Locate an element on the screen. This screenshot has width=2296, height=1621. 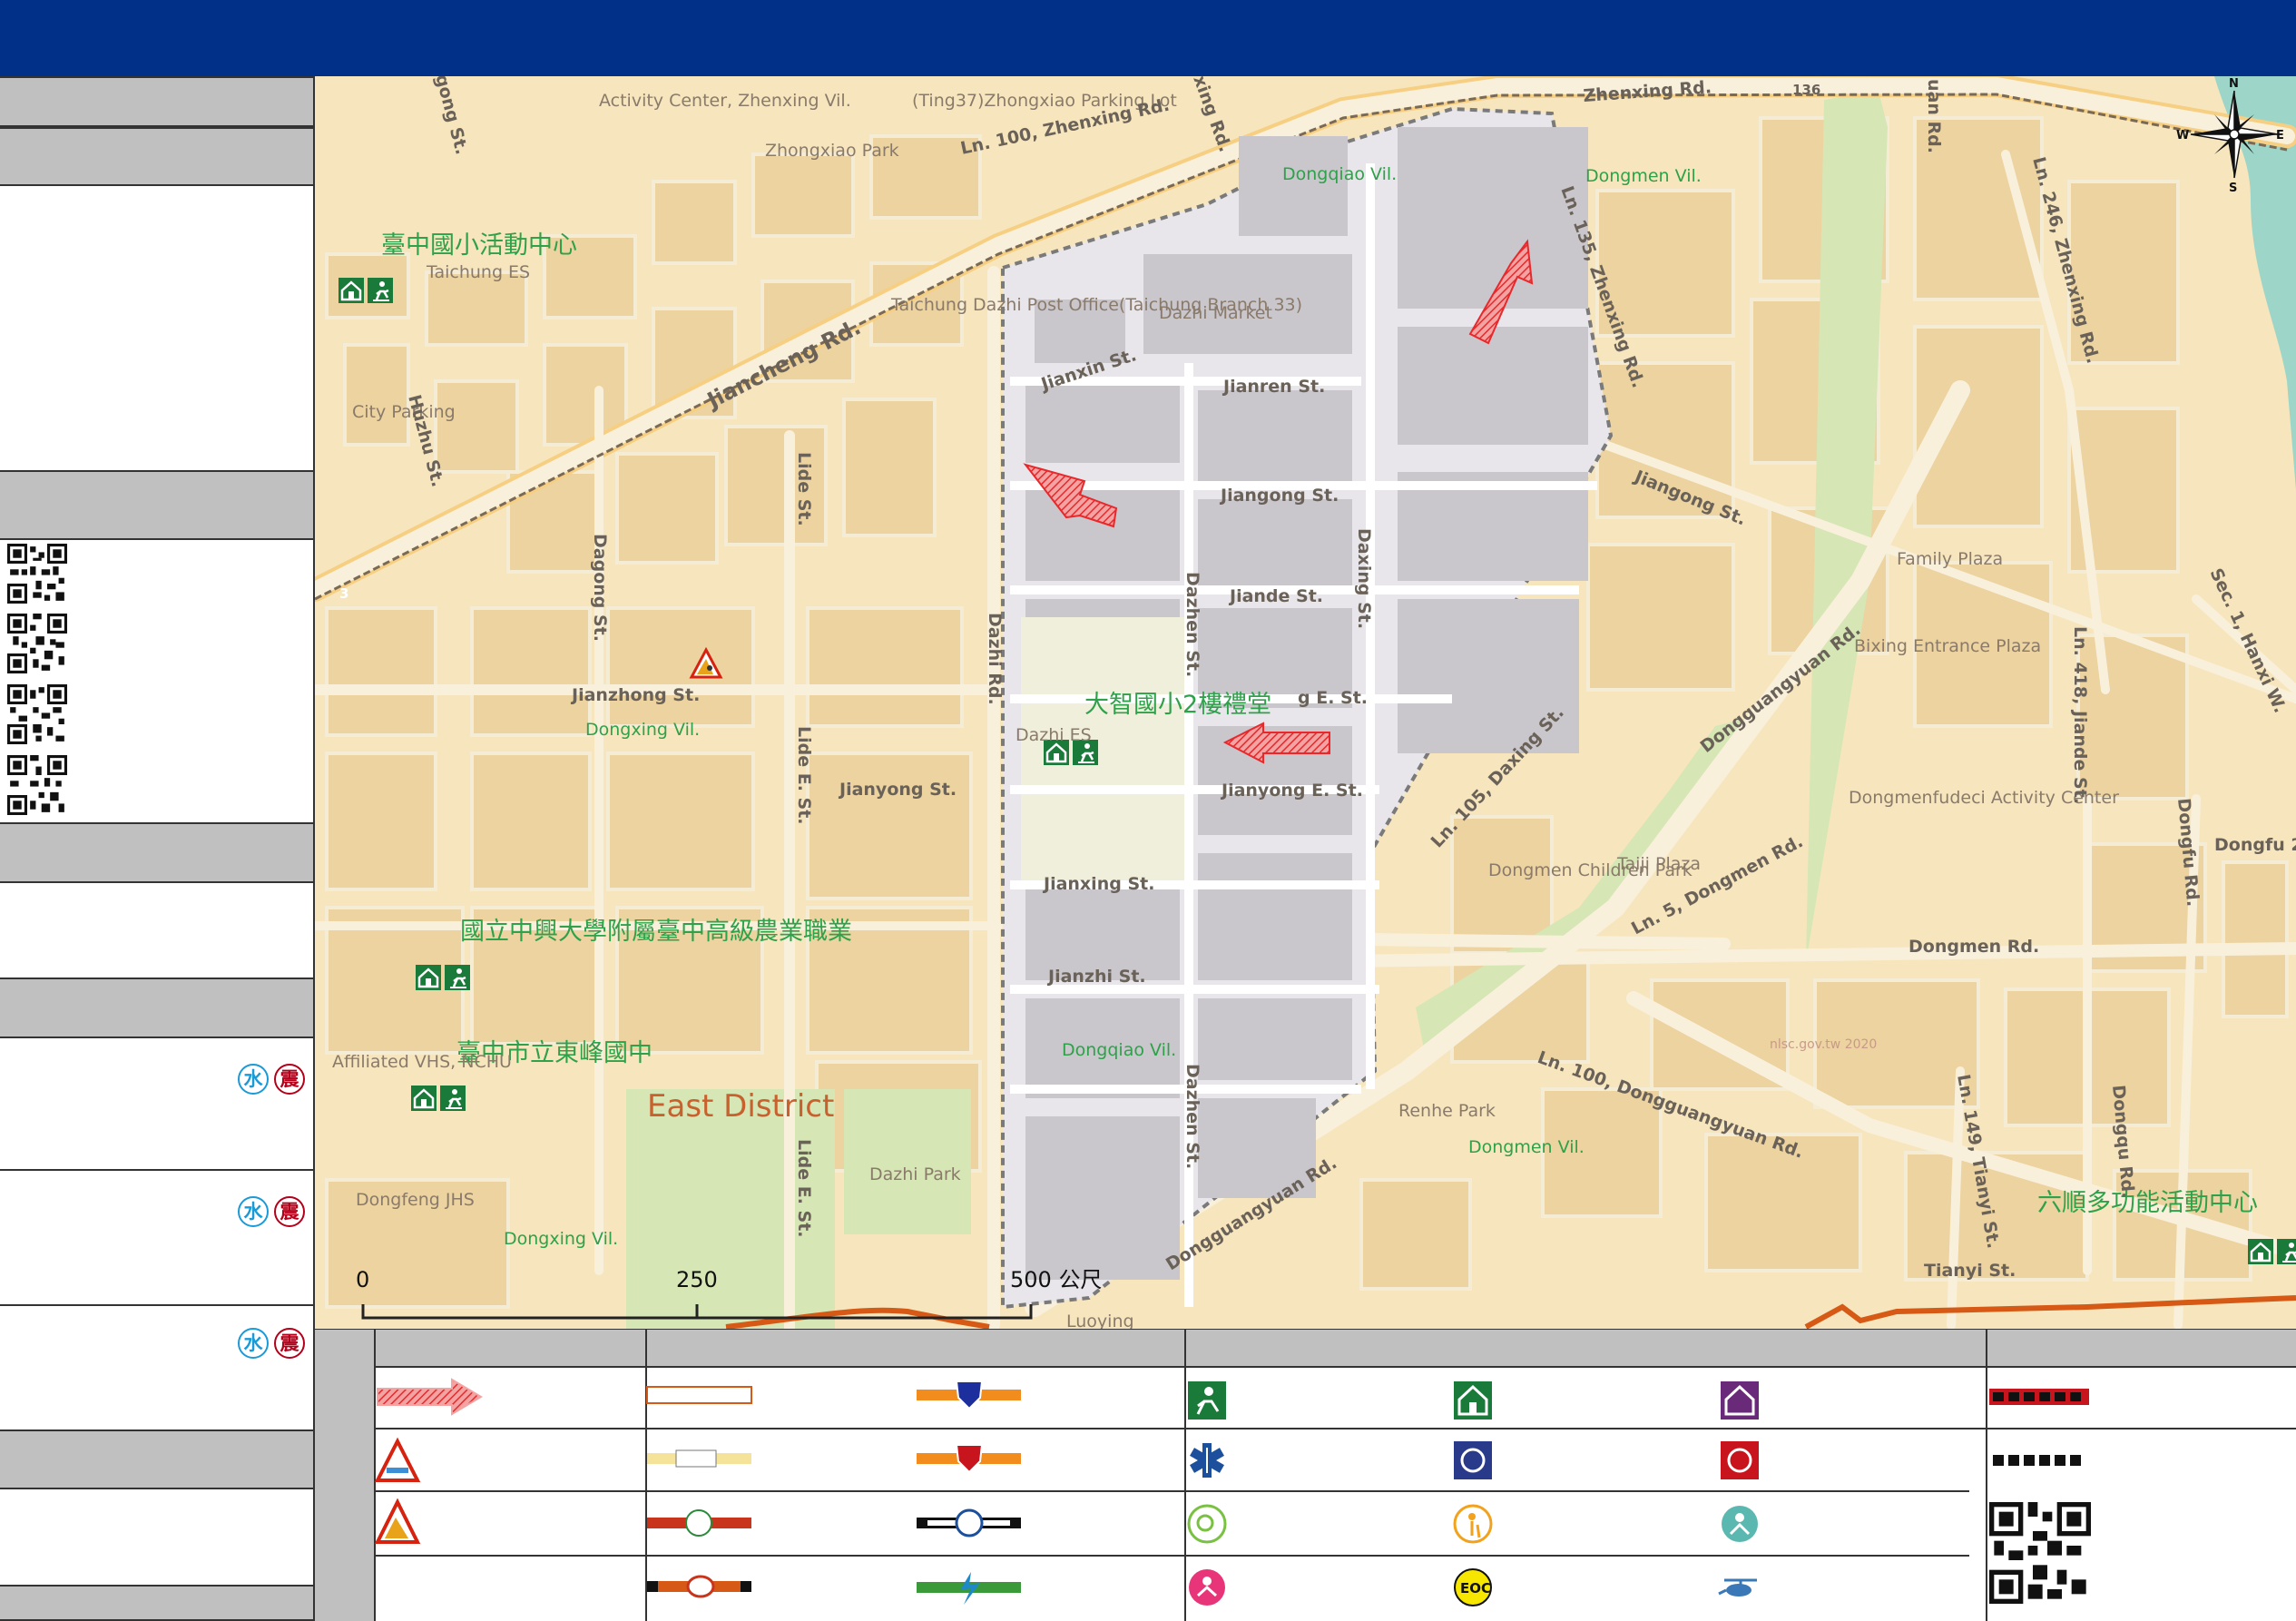
legend-welfare-icon is located at coordinates (1207, 1587).